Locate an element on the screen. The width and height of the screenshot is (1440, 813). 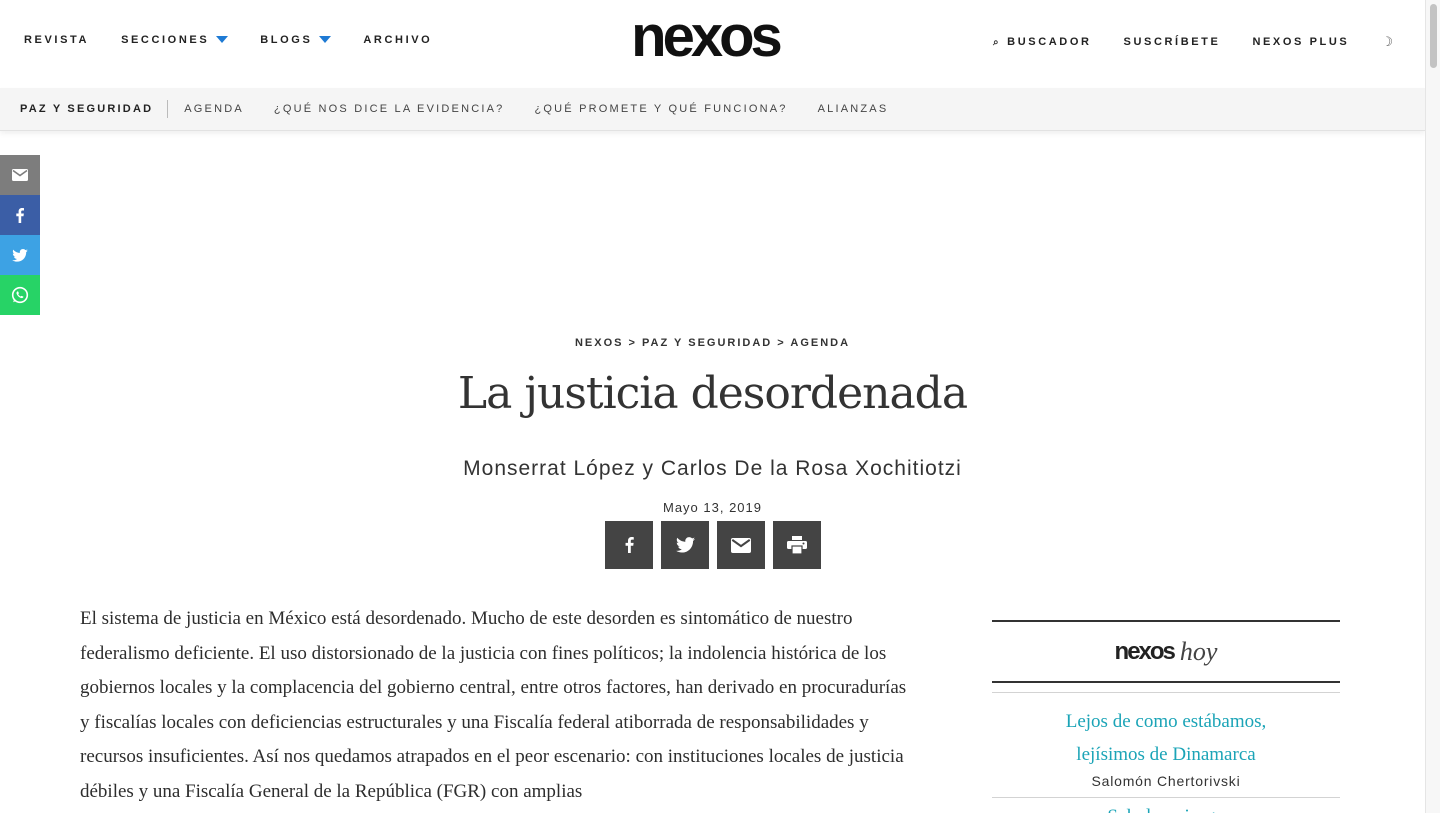
site-logo: nexos is located at coordinates (705, 37).